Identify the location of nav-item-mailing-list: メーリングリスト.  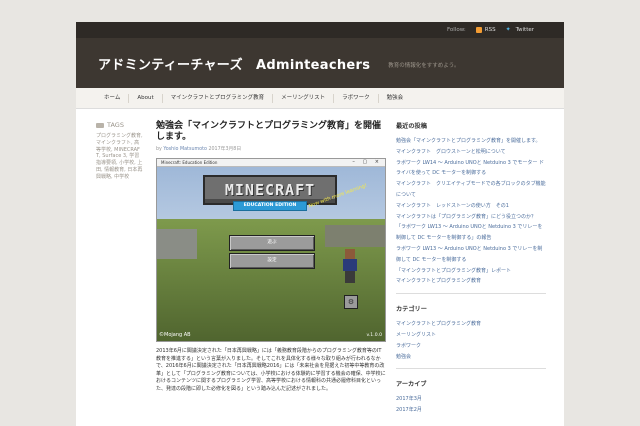
(304, 98).